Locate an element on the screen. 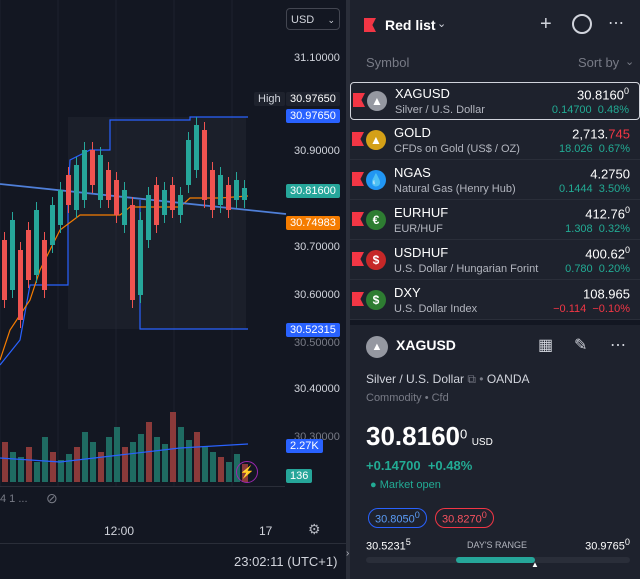  detail-type-2: Cfd is located at coordinates (440, 398).